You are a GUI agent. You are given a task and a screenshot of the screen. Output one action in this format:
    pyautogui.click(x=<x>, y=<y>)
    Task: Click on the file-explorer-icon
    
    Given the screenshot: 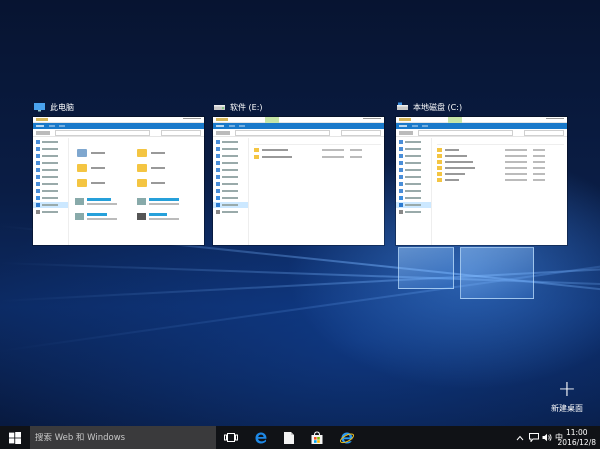 What is the action you would take?
    pyautogui.click(x=289, y=437)
    